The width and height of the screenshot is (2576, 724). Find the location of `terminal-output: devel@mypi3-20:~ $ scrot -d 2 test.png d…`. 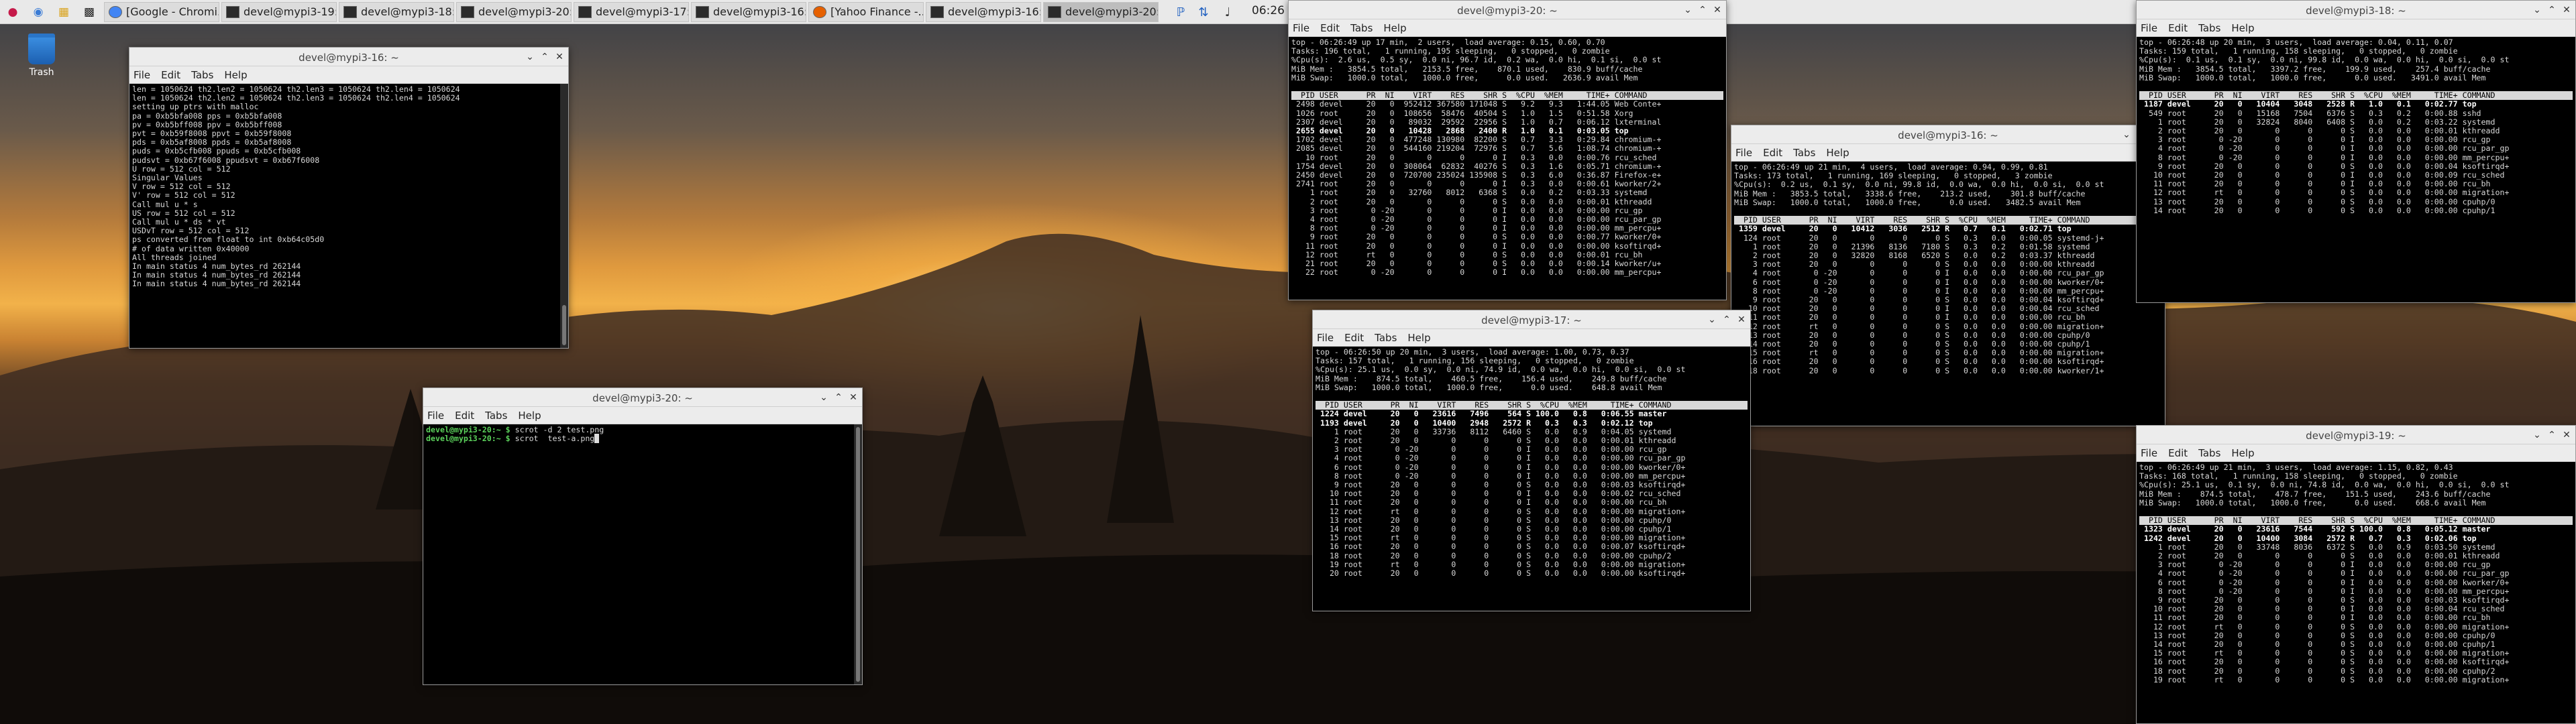

terminal-output: devel@mypi3-20:~ $ scrot -d 2 test.png d… is located at coordinates (642, 554).